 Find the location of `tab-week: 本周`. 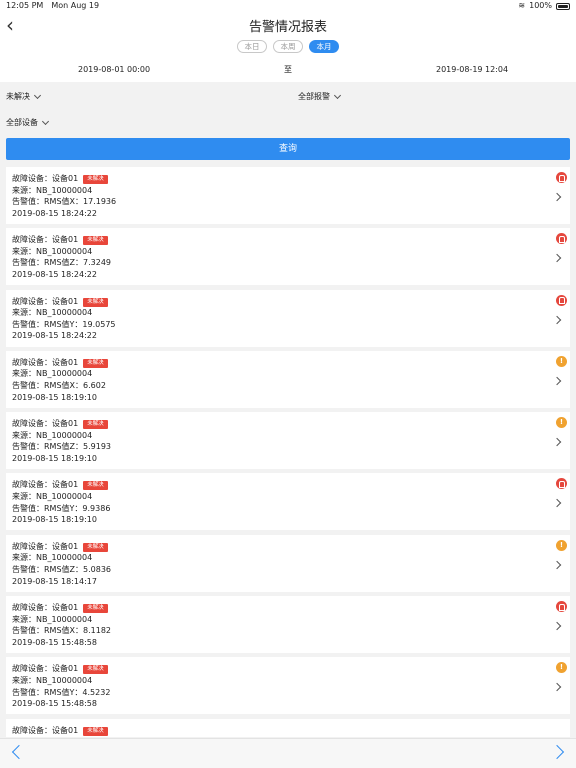

tab-week: 本周 is located at coordinates (288, 46).